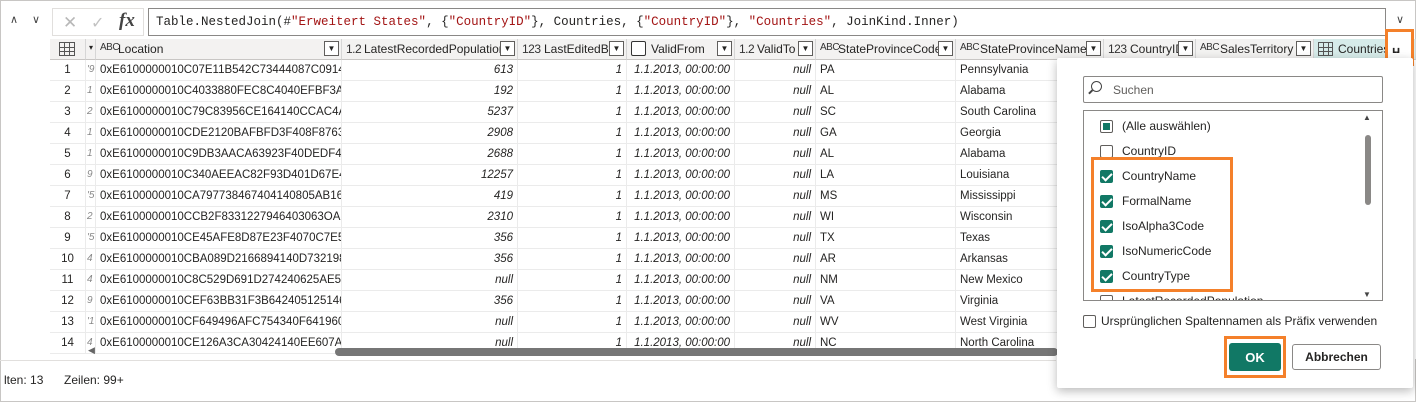  Describe the element at coordinates (1089, 321) in the screenshot. I see `prefix-checkbox` at that location.